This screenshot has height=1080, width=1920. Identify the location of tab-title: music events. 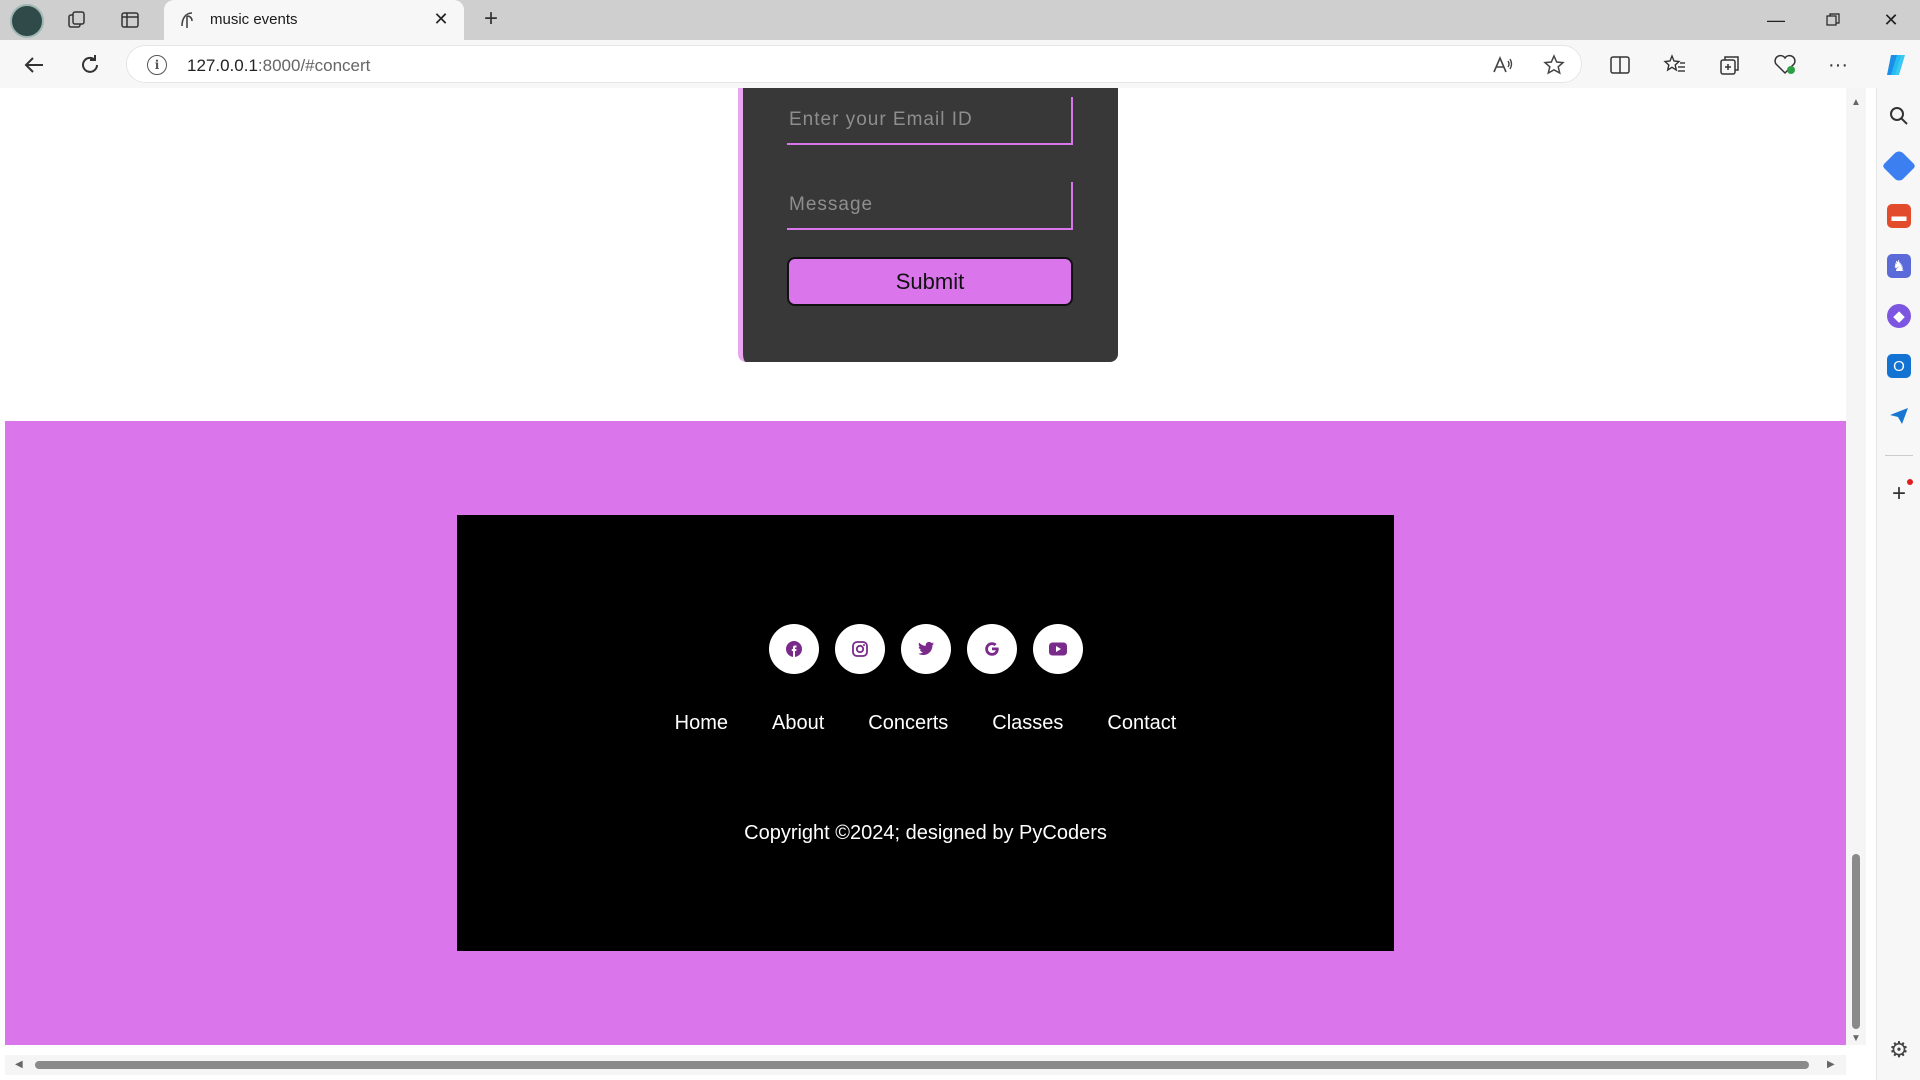
(254, 19).